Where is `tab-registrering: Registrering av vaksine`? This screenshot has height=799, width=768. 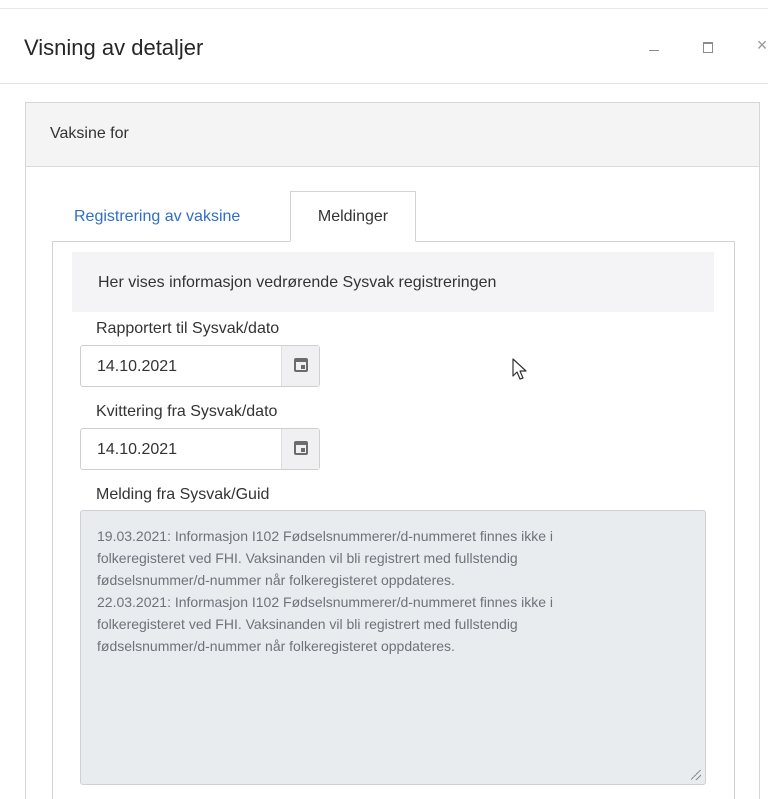
tab-registrering: Registrering av vaksine is located at coordinates (157, 217).